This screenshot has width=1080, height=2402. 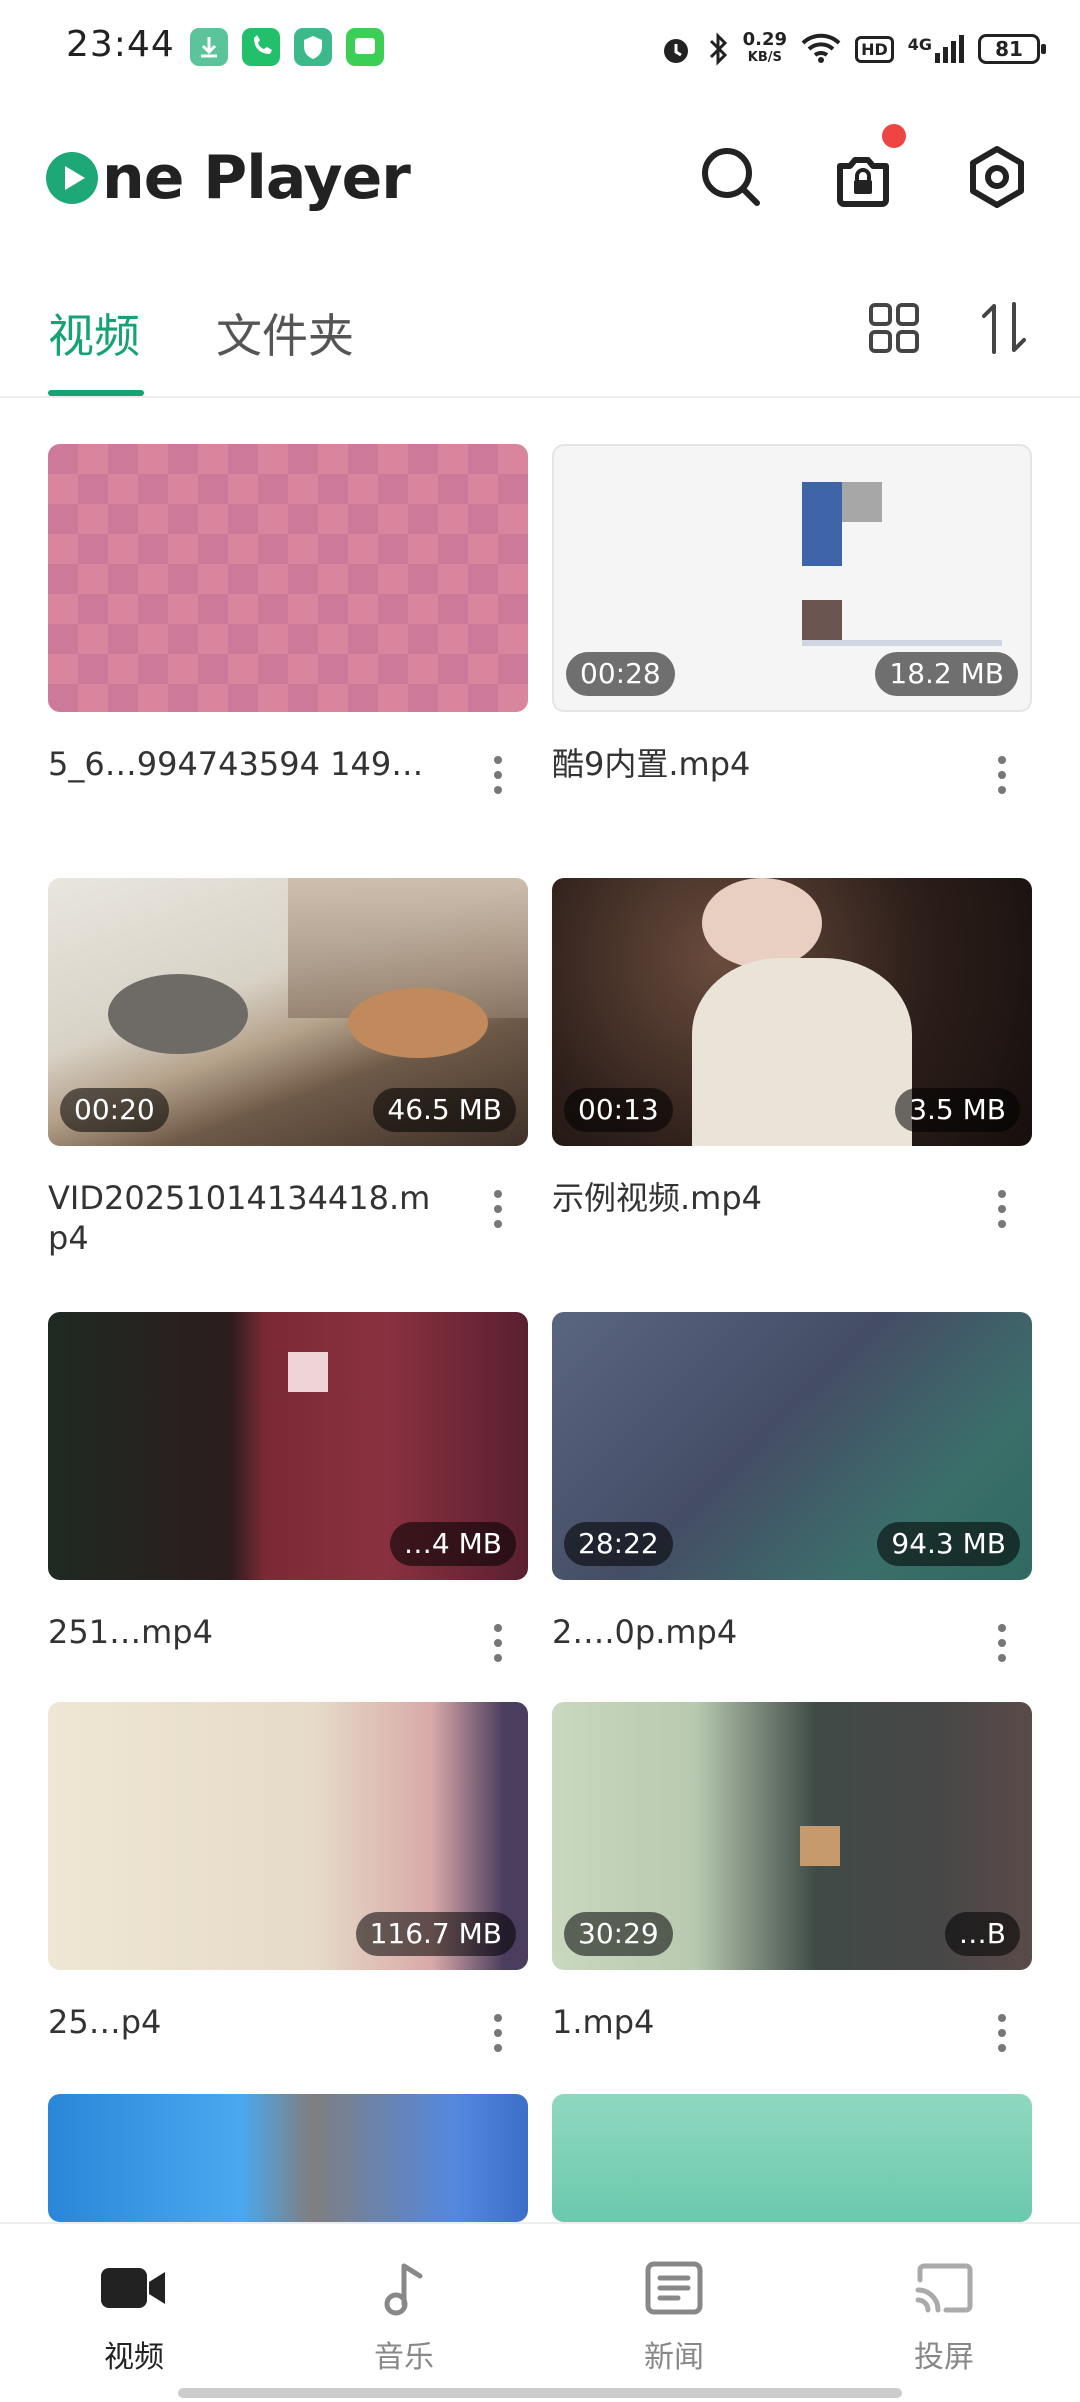 I want to click on video-card: 116.7 MB 25…p4, so click(x=288, y=1877).